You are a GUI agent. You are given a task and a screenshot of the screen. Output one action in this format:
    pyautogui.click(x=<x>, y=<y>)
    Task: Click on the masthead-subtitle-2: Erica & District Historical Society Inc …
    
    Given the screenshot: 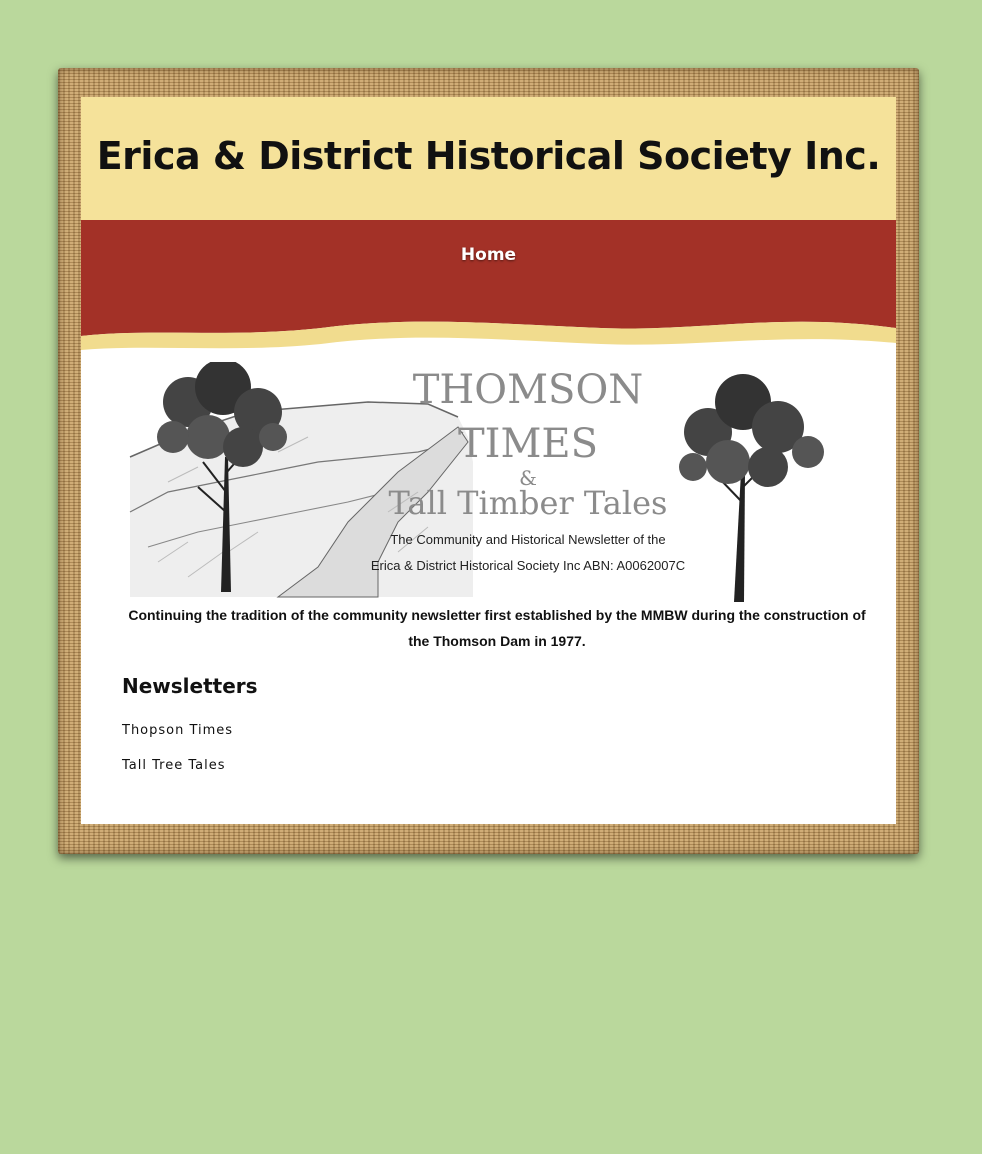 What is the action you would take?
    pyautogui.click(x=528, y=565)
    